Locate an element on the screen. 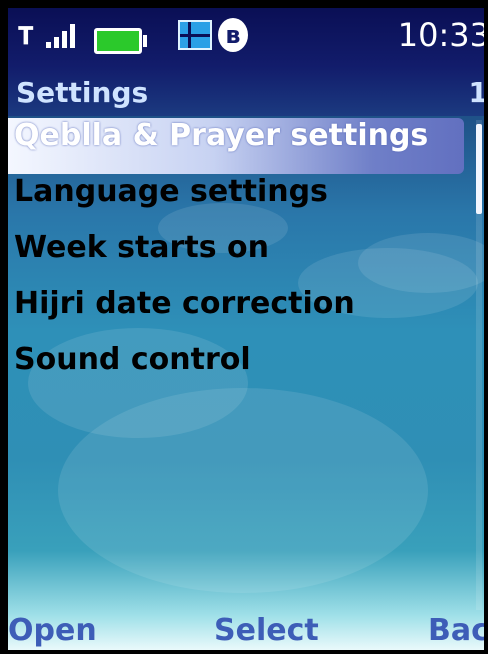 The width and height of the screenshot is (488, 654). page-title: Settings is located at coordinates (82, 92).